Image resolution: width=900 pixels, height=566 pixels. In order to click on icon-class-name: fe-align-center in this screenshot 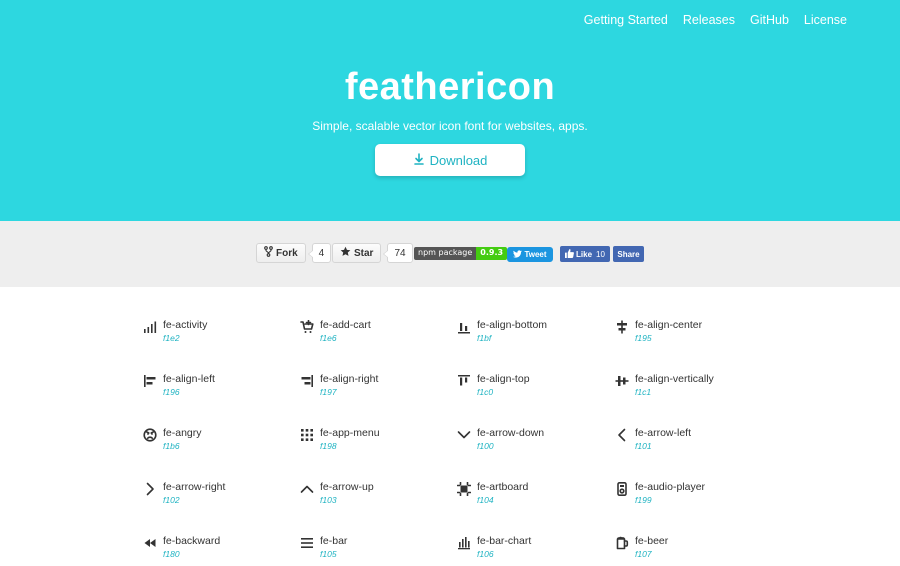, I will do `click(669, 325)`.